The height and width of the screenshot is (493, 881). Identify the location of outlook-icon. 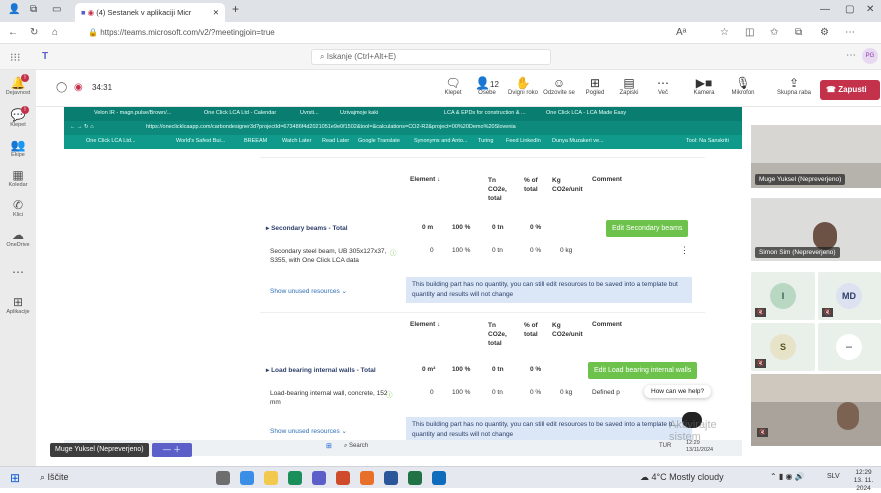
(439, 478).